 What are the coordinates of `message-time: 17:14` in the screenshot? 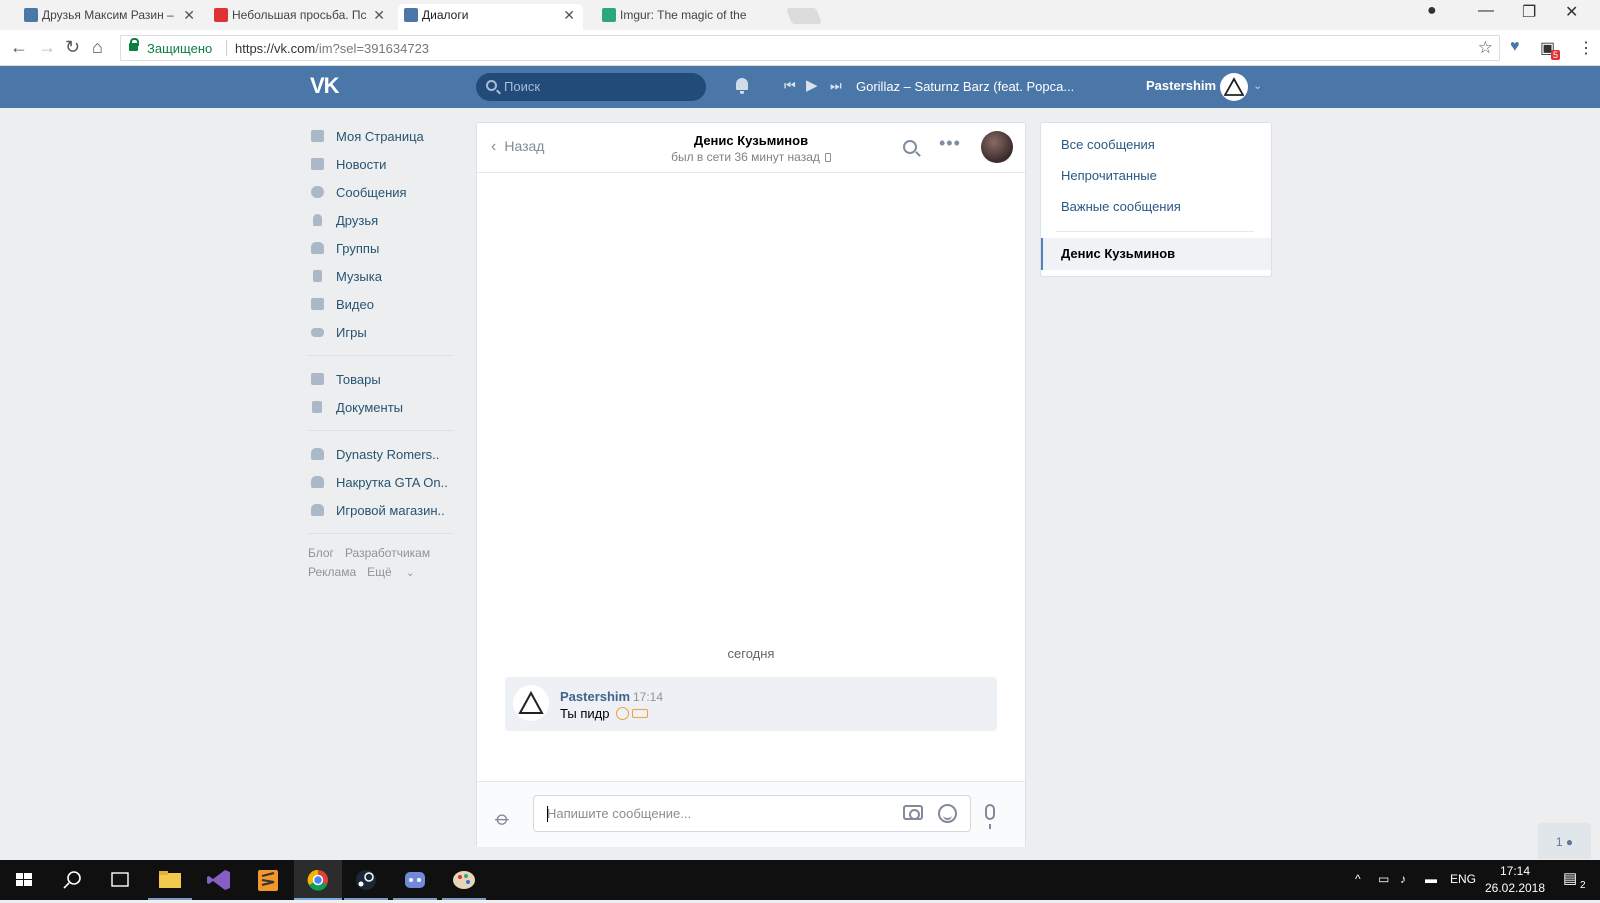 It's located at (648, 697).